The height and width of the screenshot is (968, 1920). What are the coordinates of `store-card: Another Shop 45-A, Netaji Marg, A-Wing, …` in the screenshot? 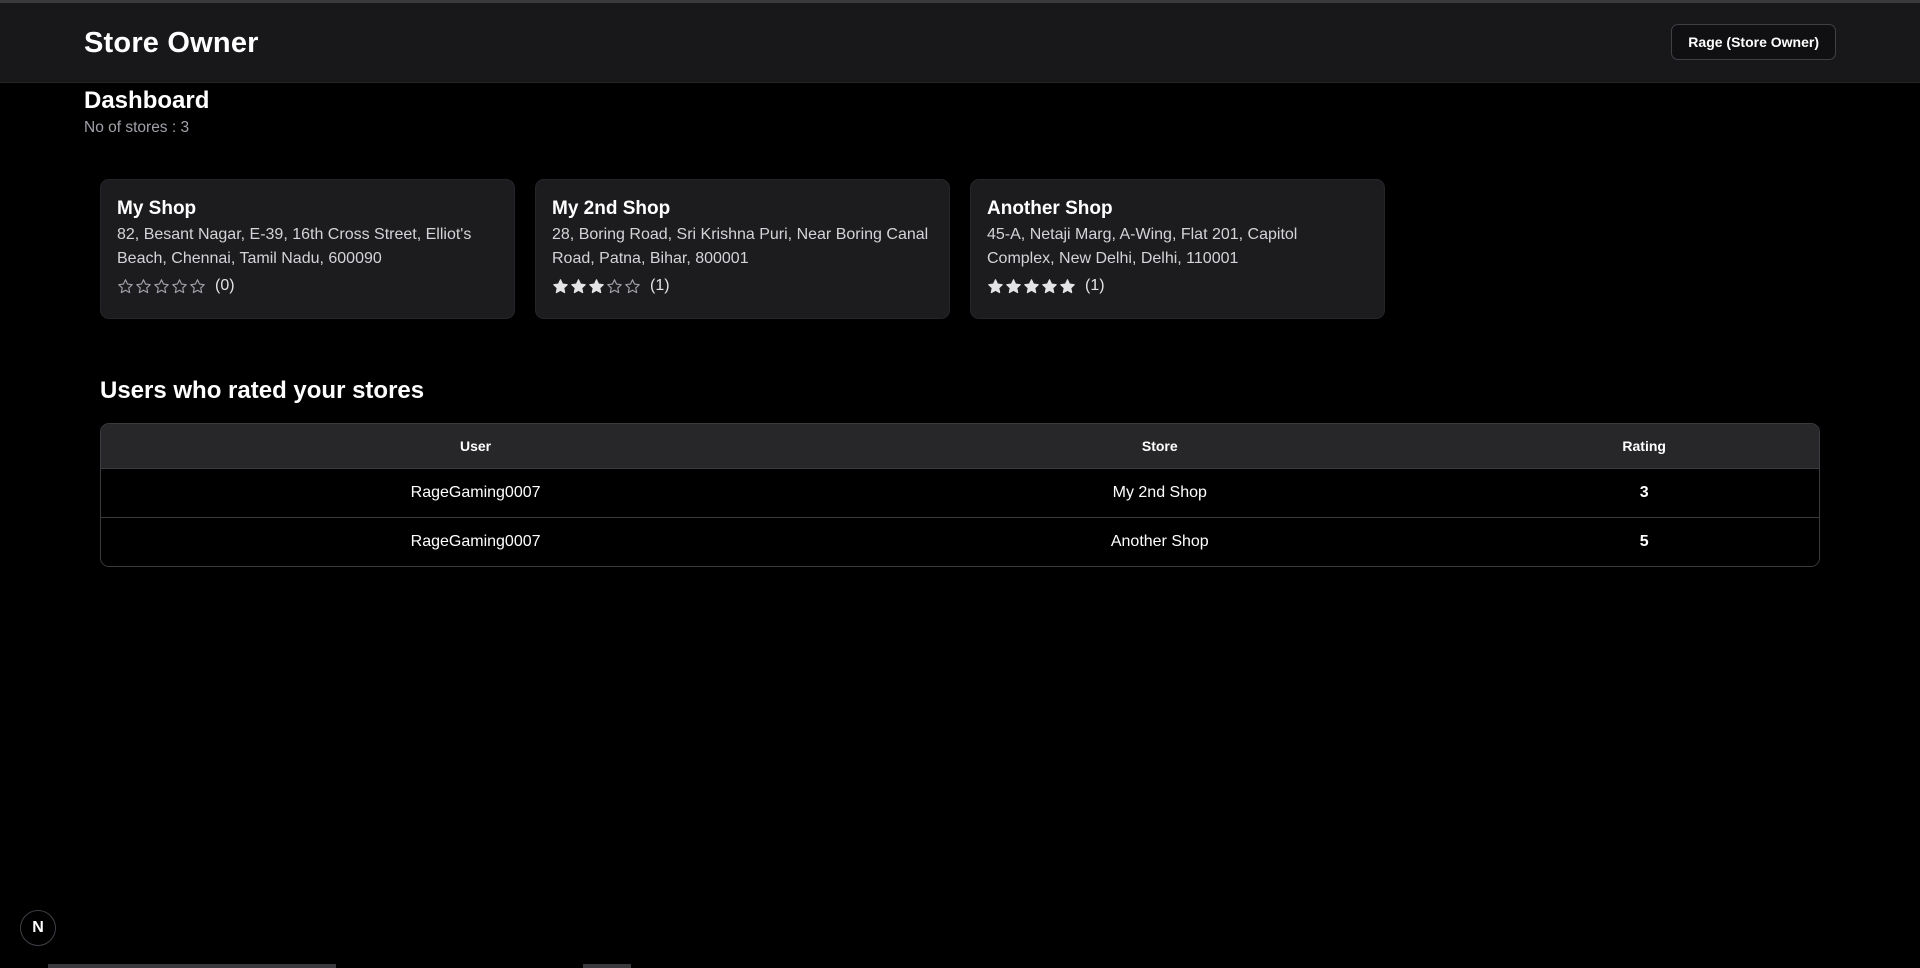 It's located at (1177, 249).